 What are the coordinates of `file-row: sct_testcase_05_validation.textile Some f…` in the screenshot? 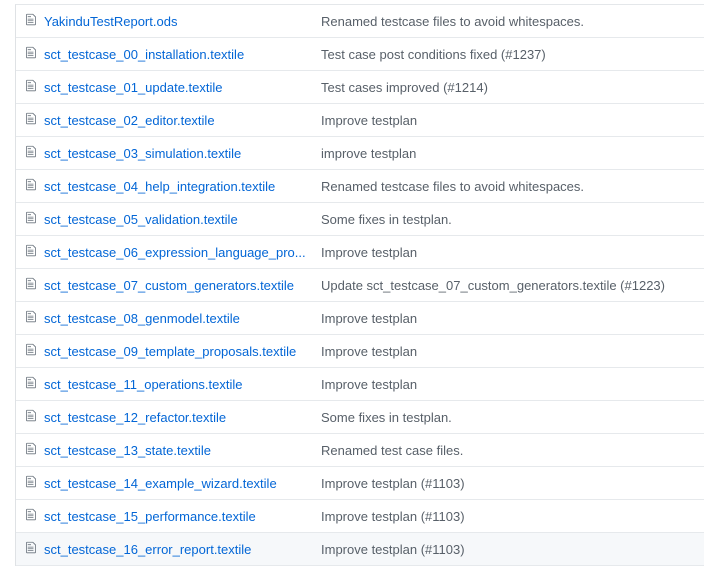 It's located at (360, 219).